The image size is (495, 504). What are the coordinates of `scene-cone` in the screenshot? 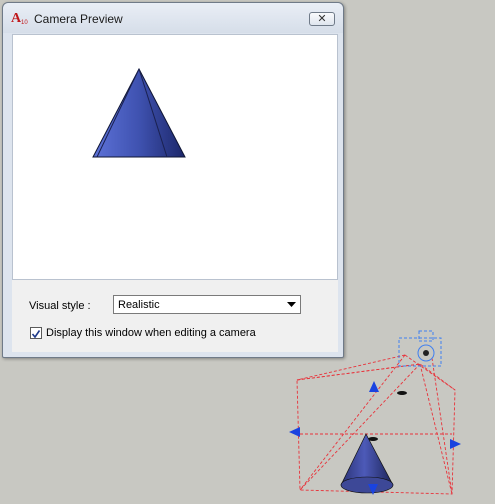 It's located at (367, 463).